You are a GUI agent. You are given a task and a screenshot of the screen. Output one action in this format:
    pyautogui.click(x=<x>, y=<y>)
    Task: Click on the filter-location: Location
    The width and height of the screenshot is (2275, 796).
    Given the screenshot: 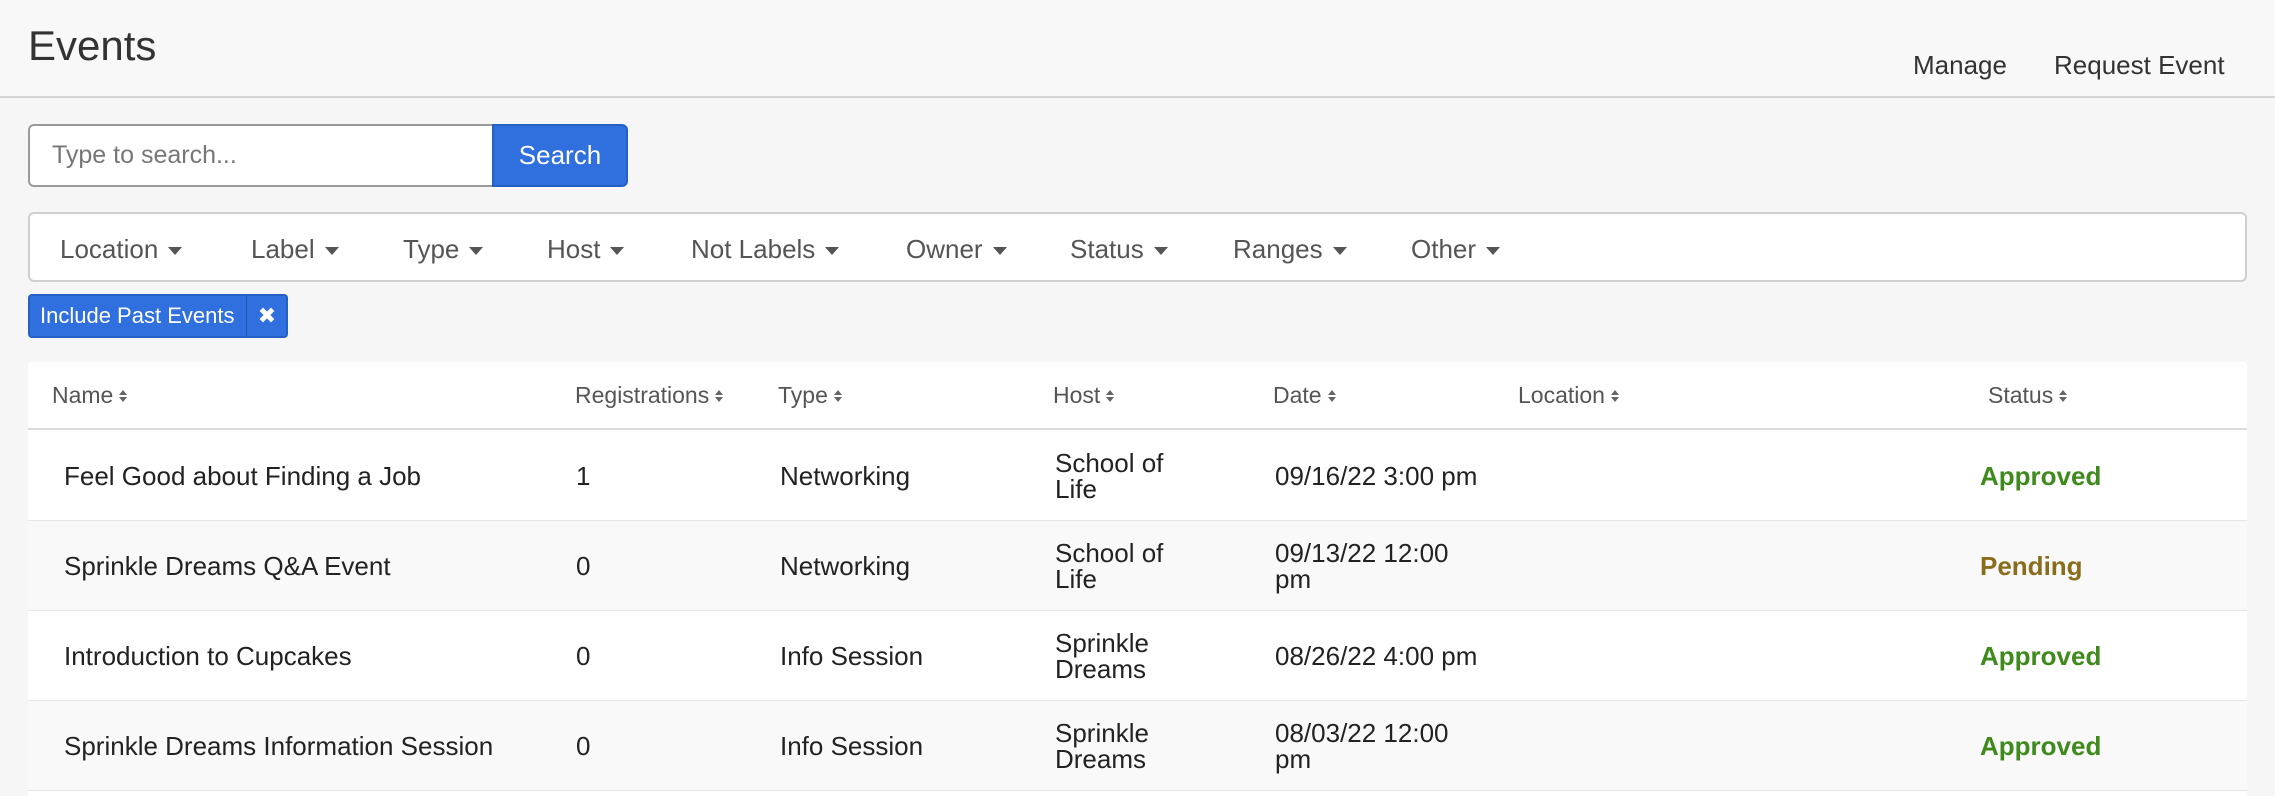 What is the action you would take?
    pyautogui.click(x=121, y=249)
    